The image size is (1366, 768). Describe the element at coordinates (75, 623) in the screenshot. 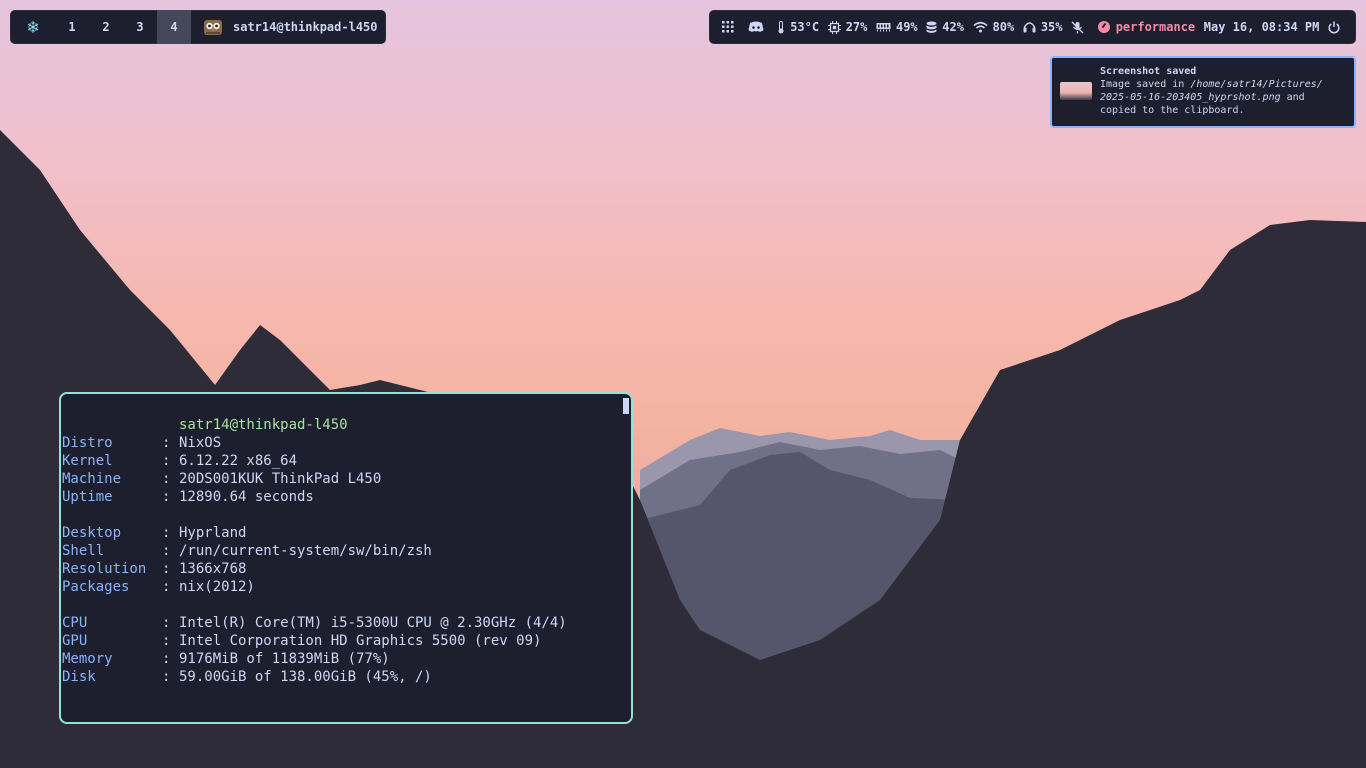

I see `sysinfo-key: CPU` at that location.